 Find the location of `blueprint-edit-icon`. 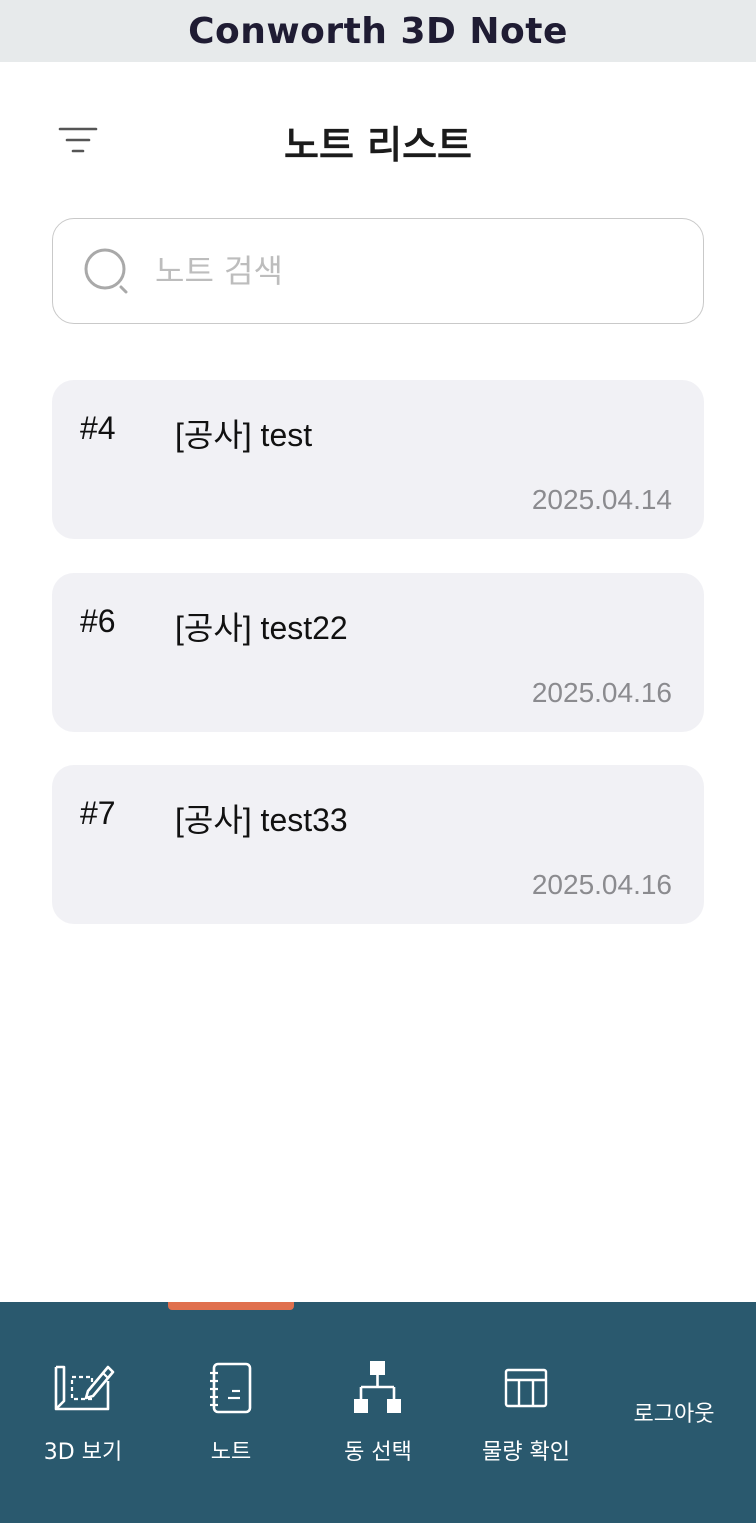

blueprint-edit-icon is located at coordinates (83, 1388).